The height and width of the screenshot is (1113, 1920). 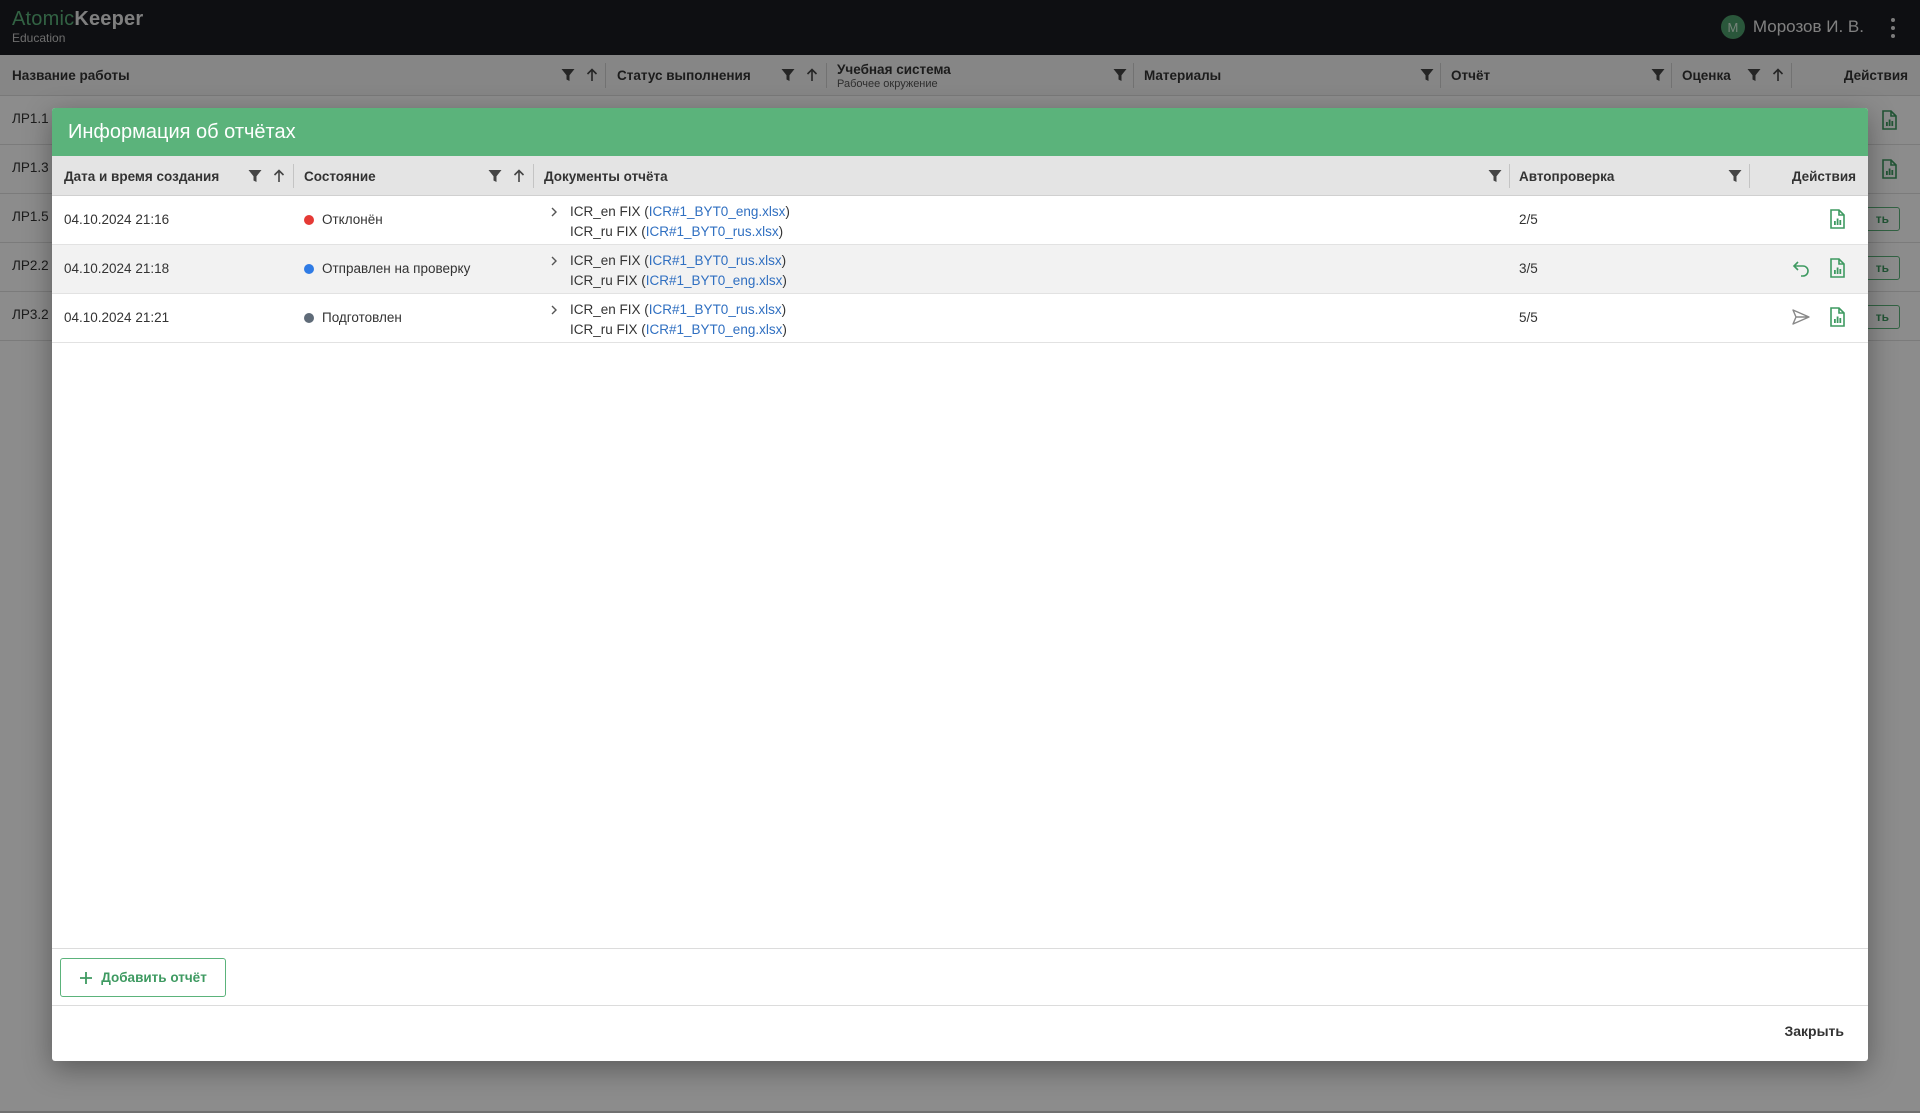 I want to click on status-text: Подготовлен, so click(x=362, y=317).